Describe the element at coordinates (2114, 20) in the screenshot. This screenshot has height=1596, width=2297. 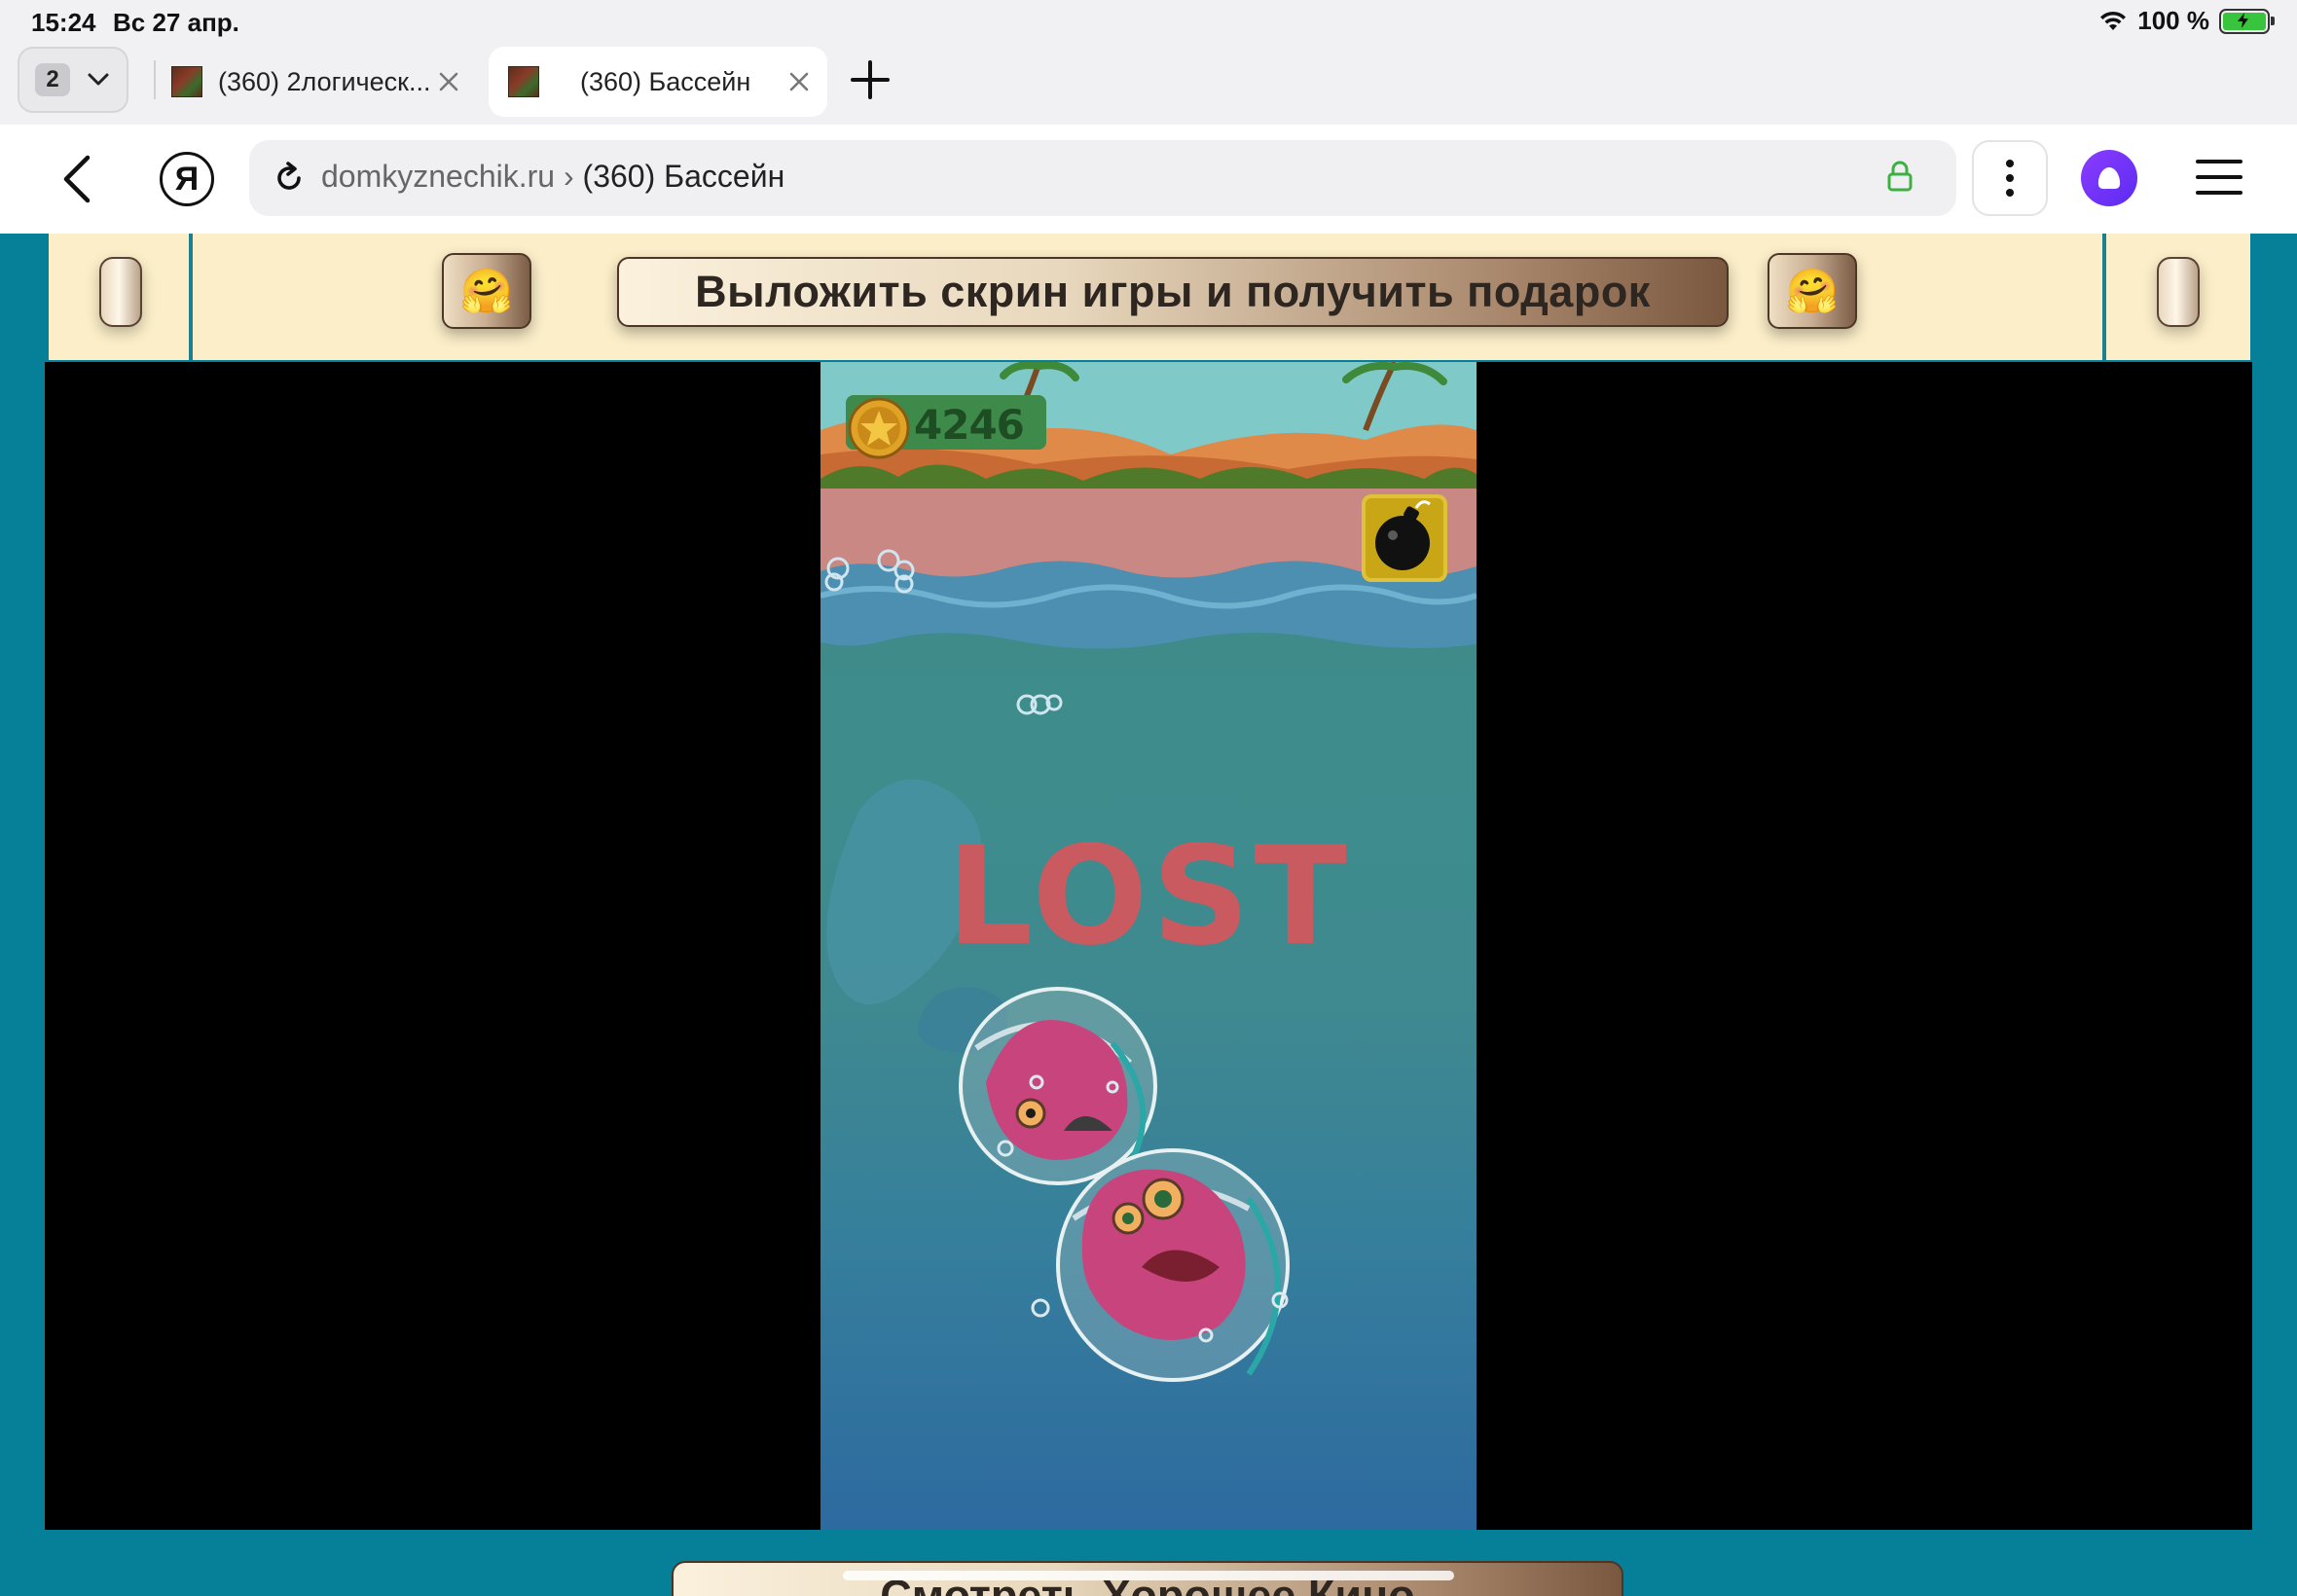
I see `wifi-icon` at that location.